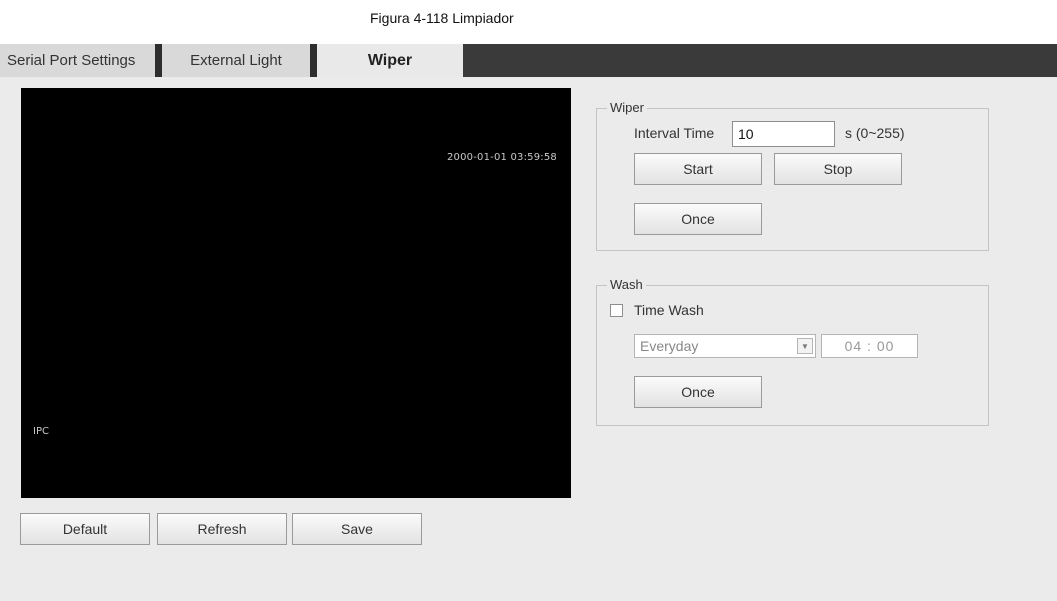 This screenshot has height=601, width=1057. I want to click on interval-time-label: Interval Time, so click(674, 133).